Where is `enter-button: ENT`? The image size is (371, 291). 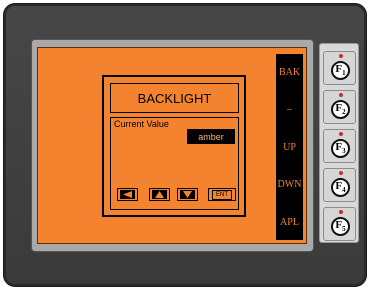
enter-button: ENT is located at coordinates (222, 194).